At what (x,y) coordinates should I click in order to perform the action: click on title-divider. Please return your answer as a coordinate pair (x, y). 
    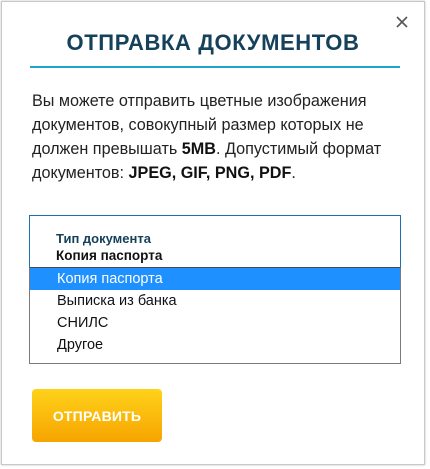
    Looking at the image, I should click on (215, 67).